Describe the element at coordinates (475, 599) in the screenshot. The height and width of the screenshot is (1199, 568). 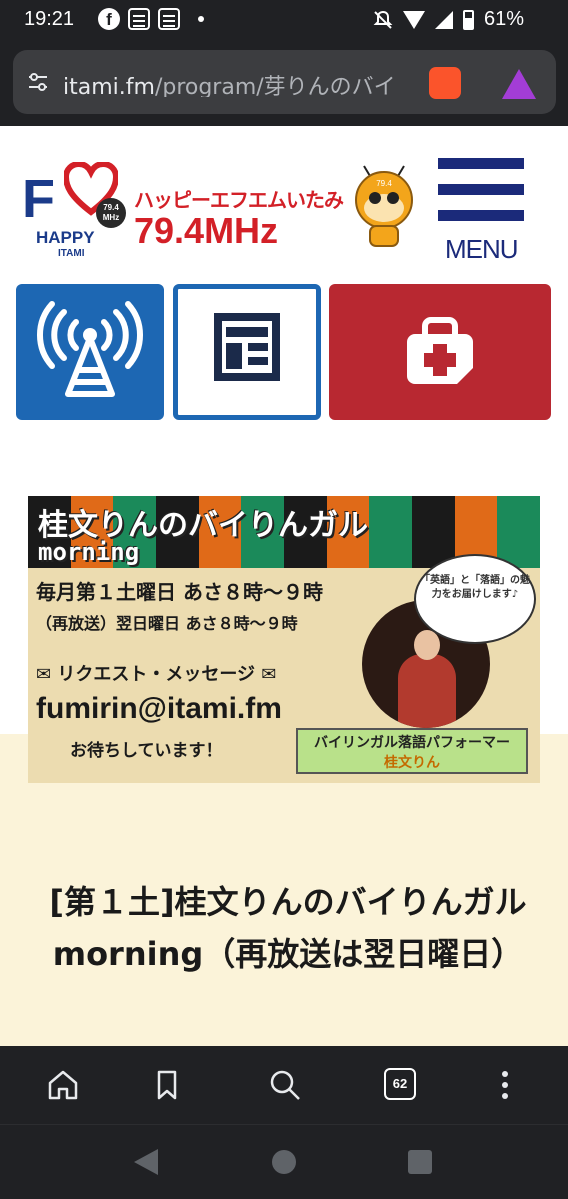
I see `speech-bubble: 「英語」と「落語」の魅力をお届けします♪` at that location.